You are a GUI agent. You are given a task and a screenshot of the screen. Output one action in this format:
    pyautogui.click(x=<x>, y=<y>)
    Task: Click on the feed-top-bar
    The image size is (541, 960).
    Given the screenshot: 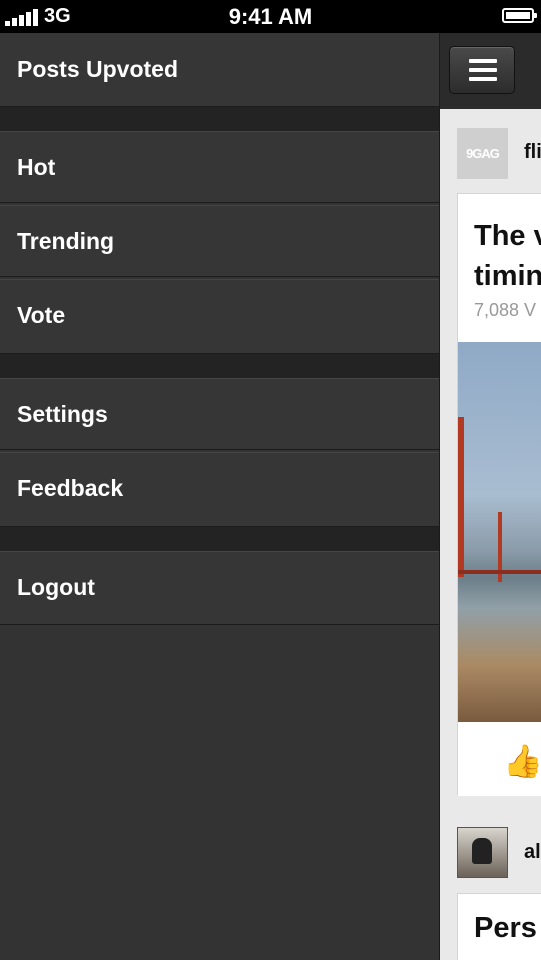 What is the action you would take?
    pyautogui.click(x=490, y=71)
    